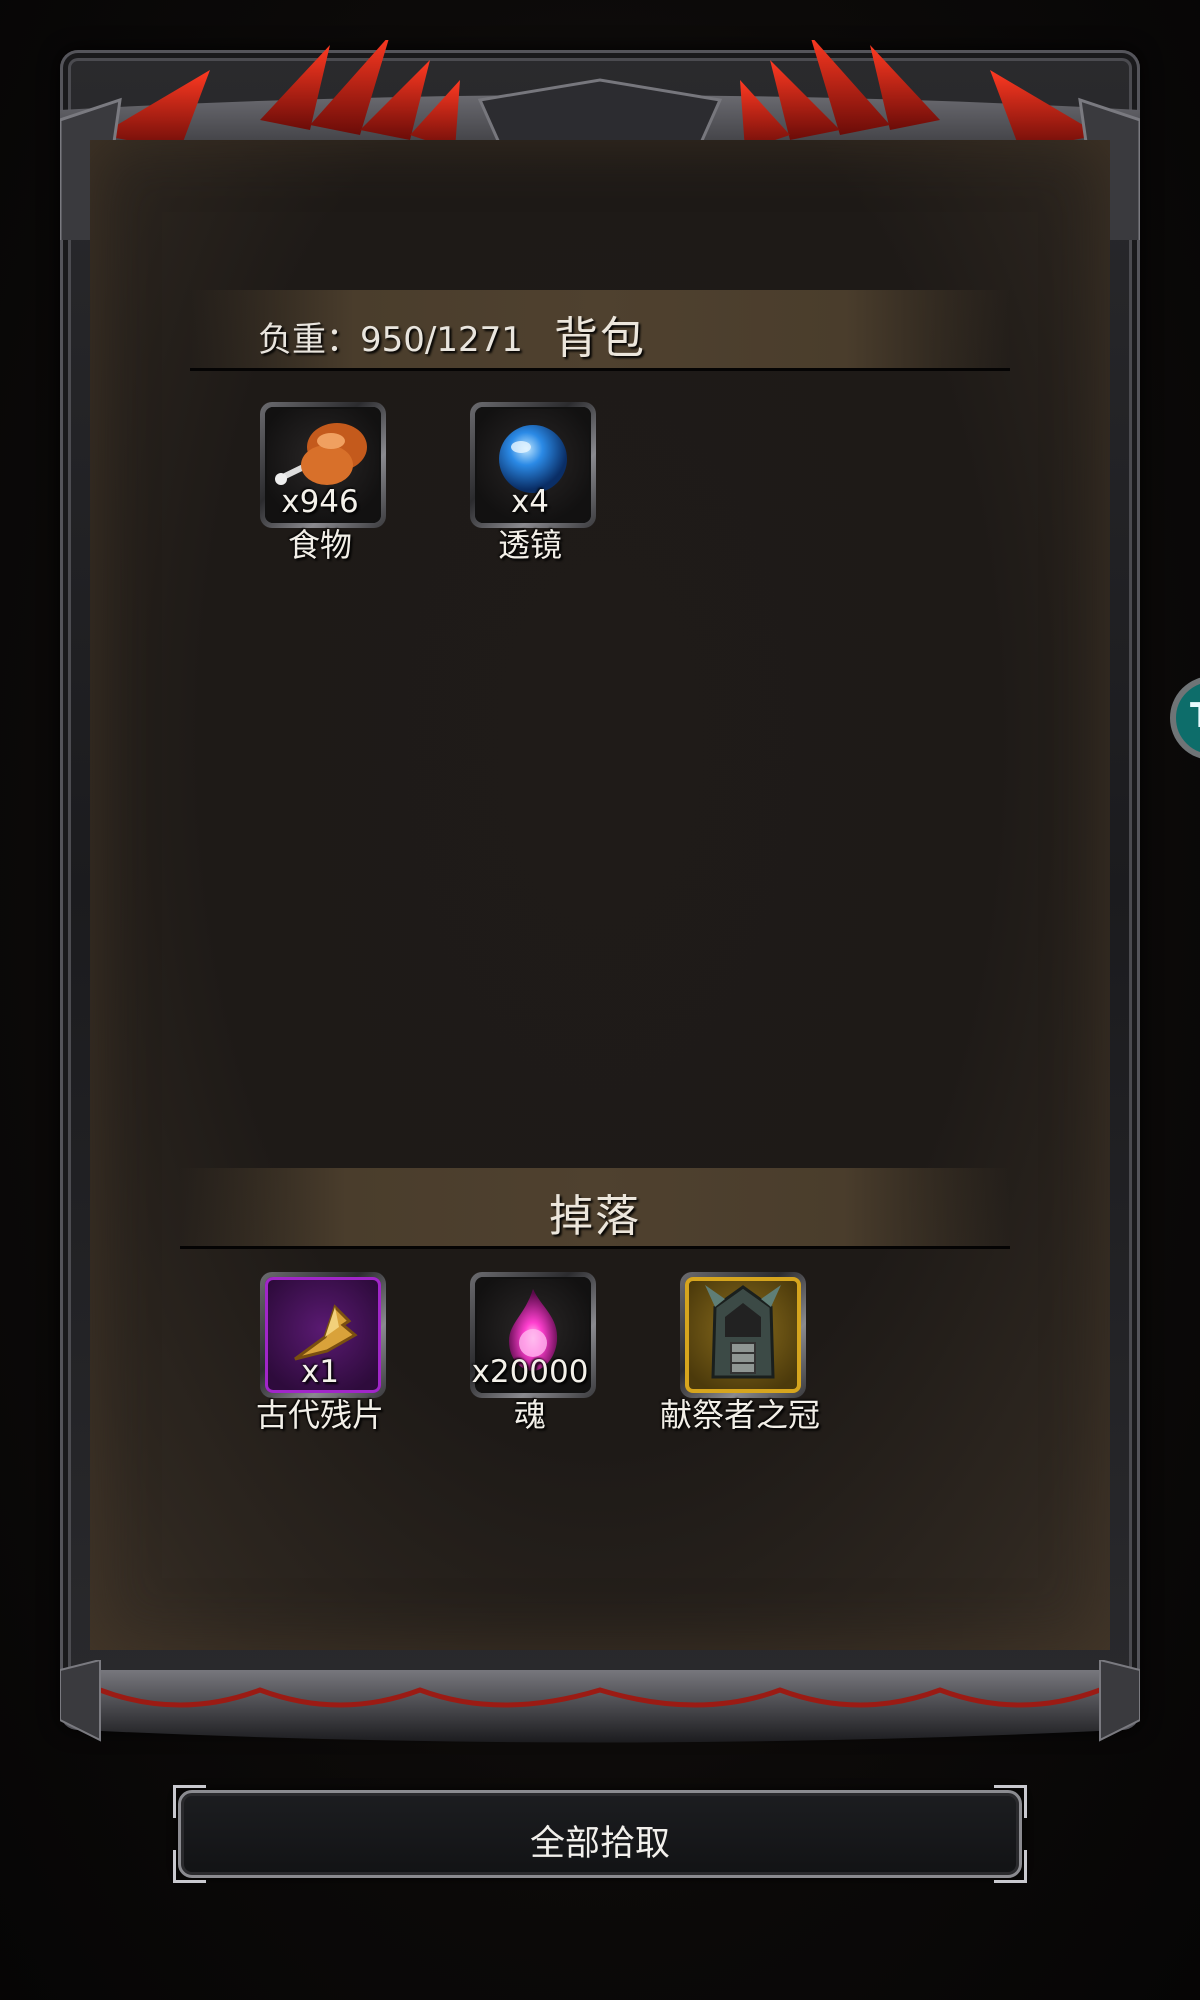 This screenshot has height=2000, width=1200. What do you see at coordinates (600, 1701) in the screenshot?
I see `bottom-frame-ornament` at bounding box center [600, 1701].